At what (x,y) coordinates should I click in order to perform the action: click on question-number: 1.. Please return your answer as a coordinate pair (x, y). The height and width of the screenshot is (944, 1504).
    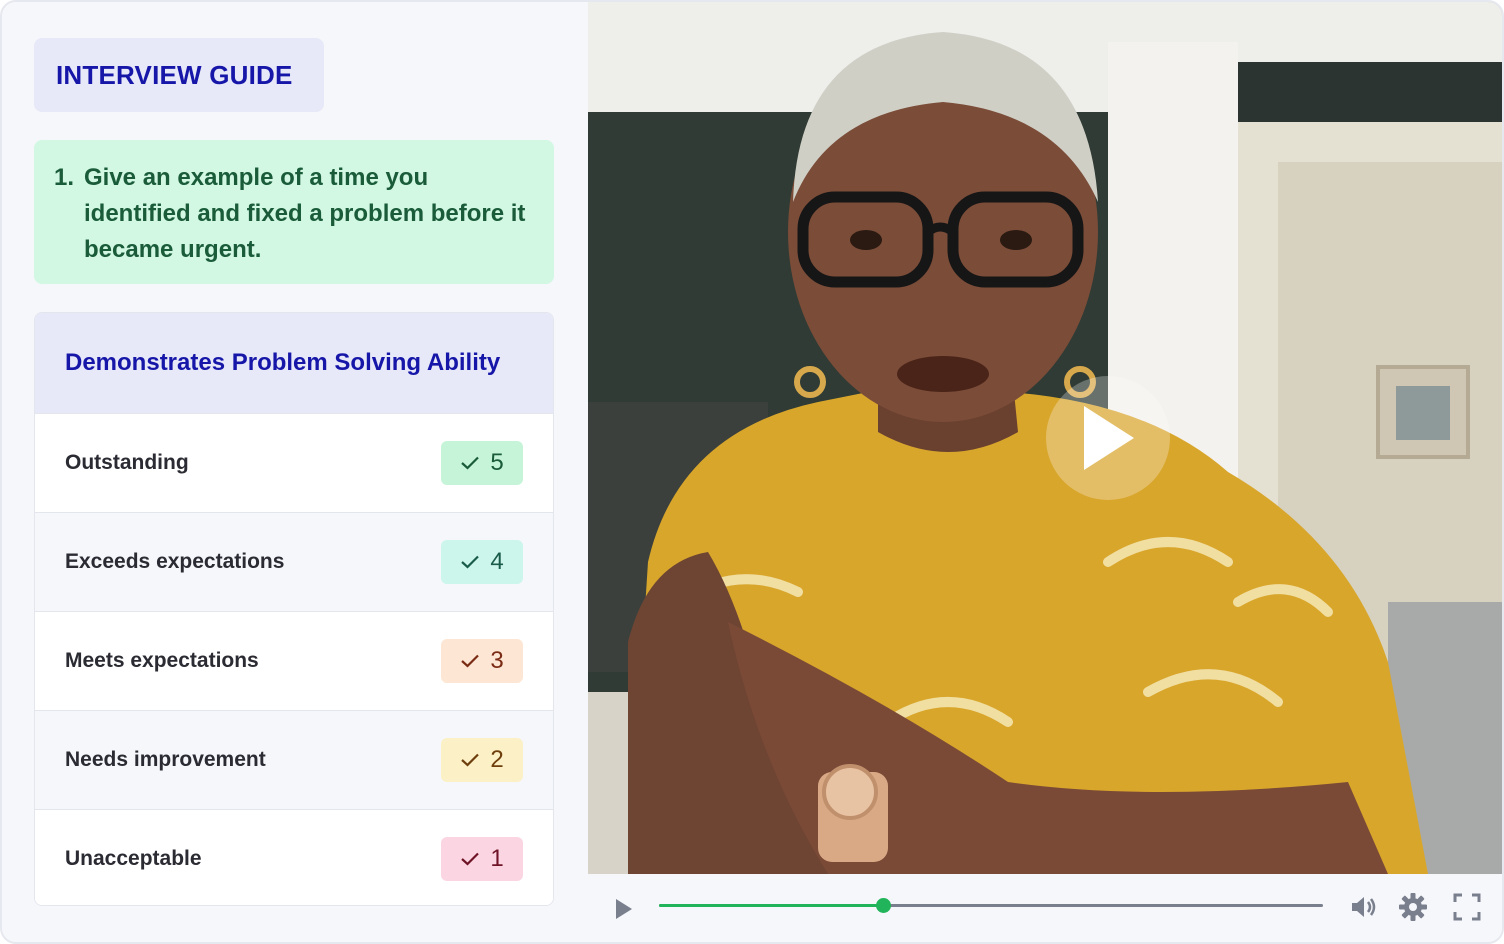
    Looking at the image, I should click on (64, 177).